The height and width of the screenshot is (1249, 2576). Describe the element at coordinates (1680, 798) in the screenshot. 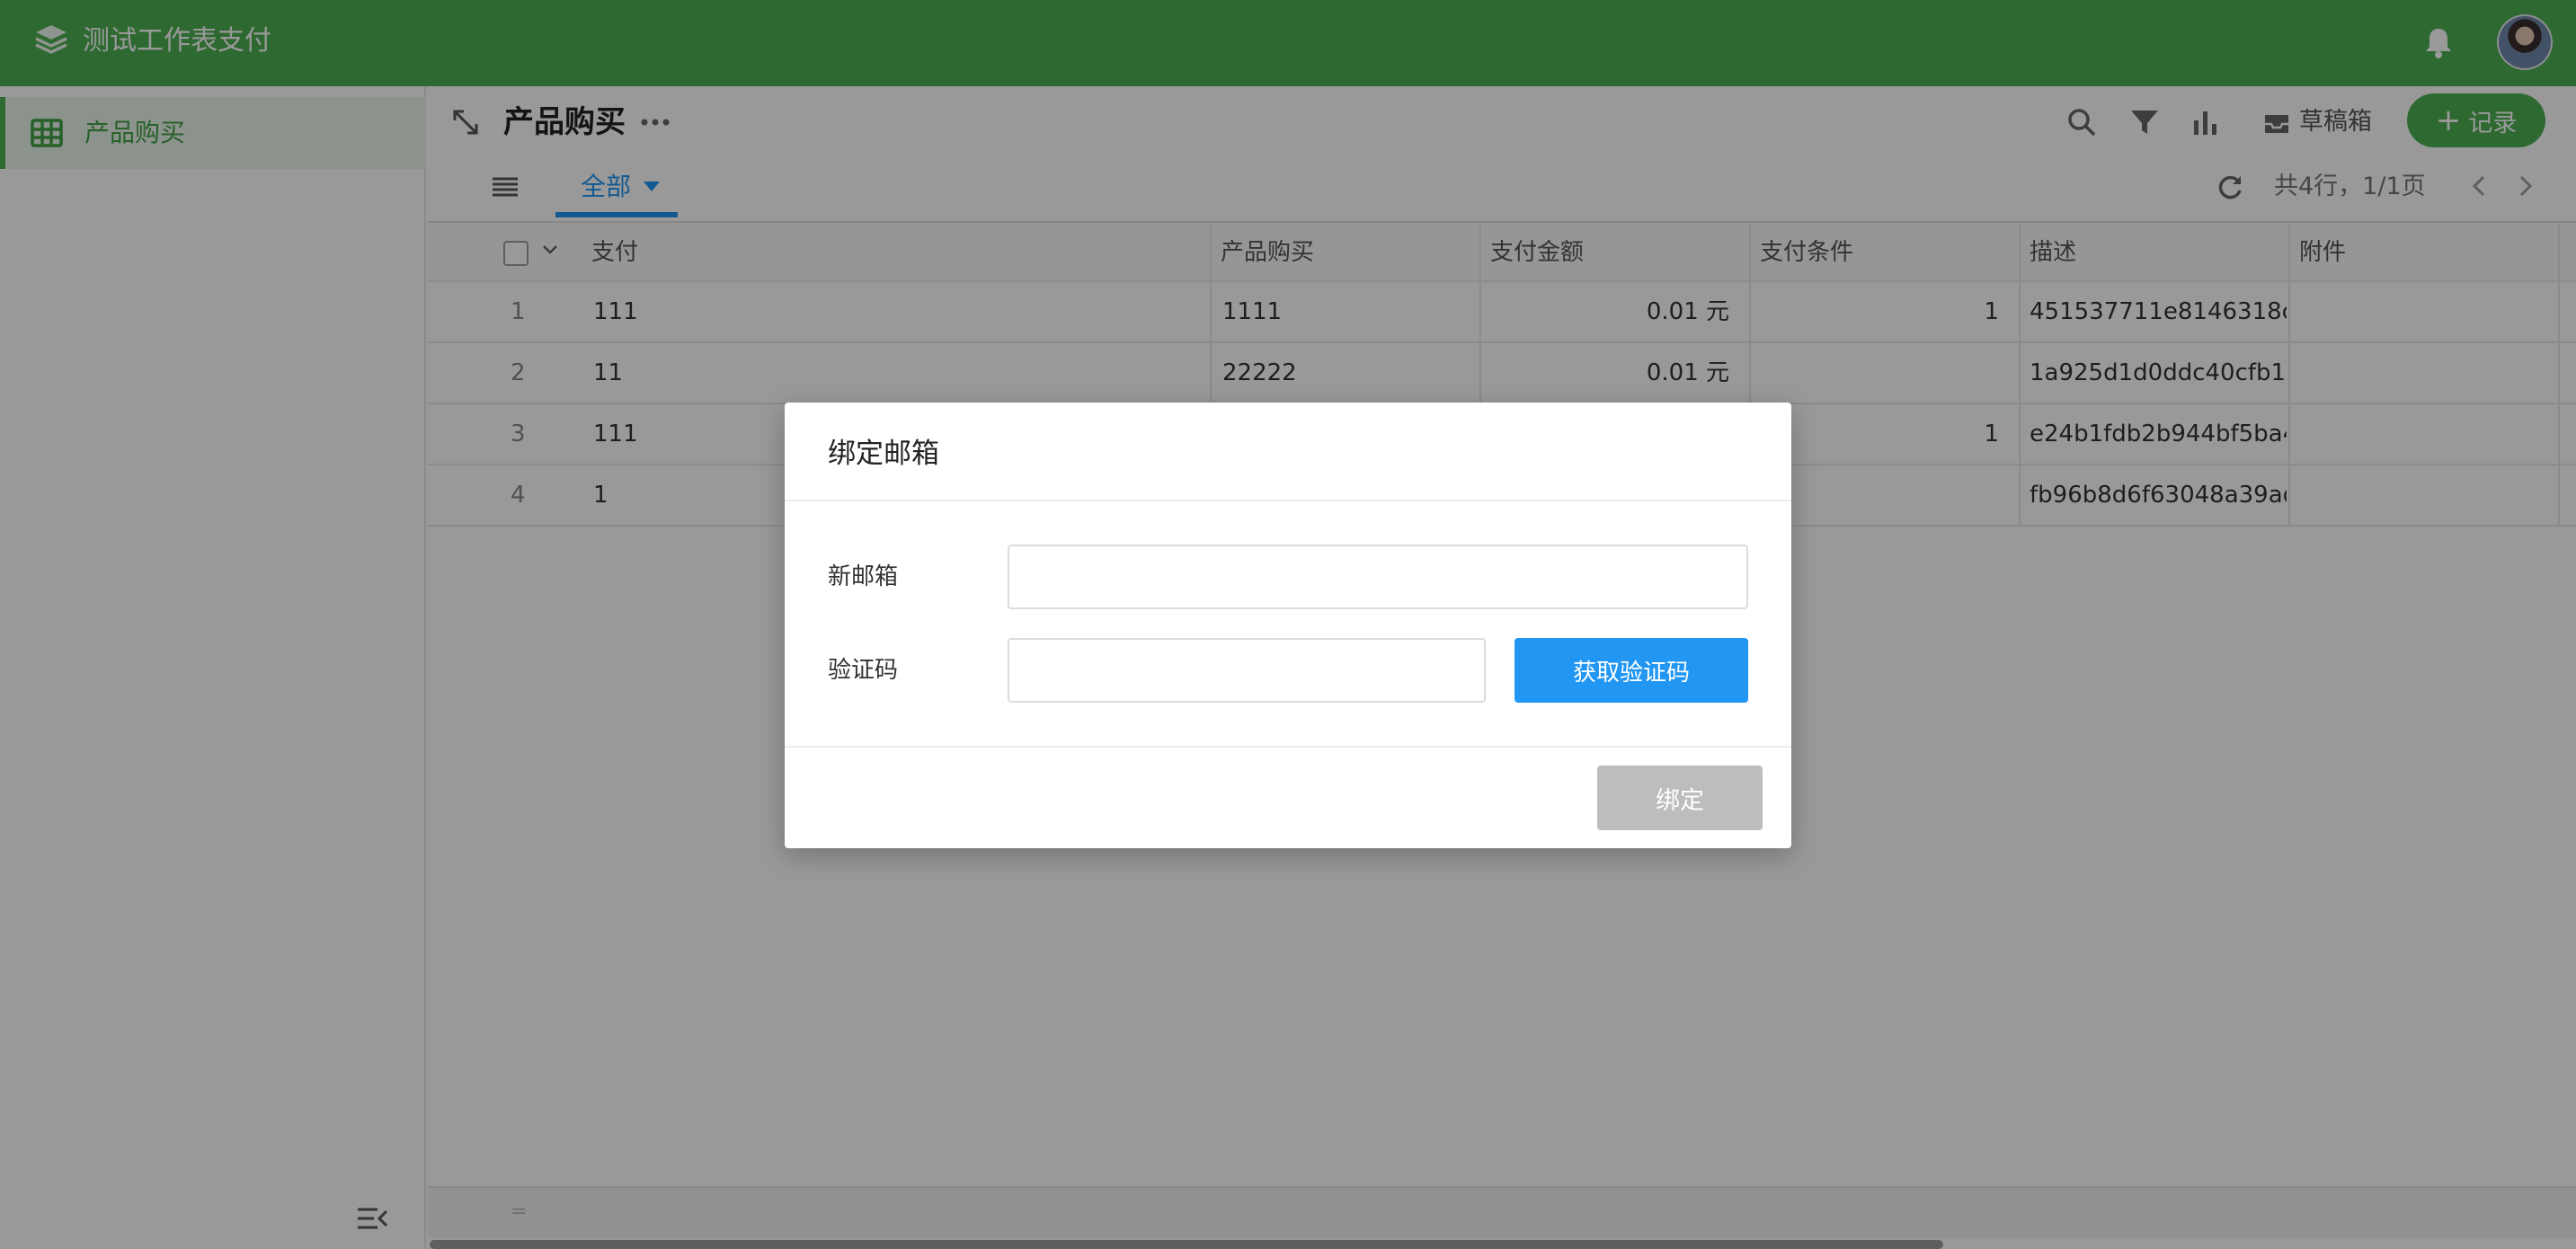

I see `bind-button: 绑定` at that location.